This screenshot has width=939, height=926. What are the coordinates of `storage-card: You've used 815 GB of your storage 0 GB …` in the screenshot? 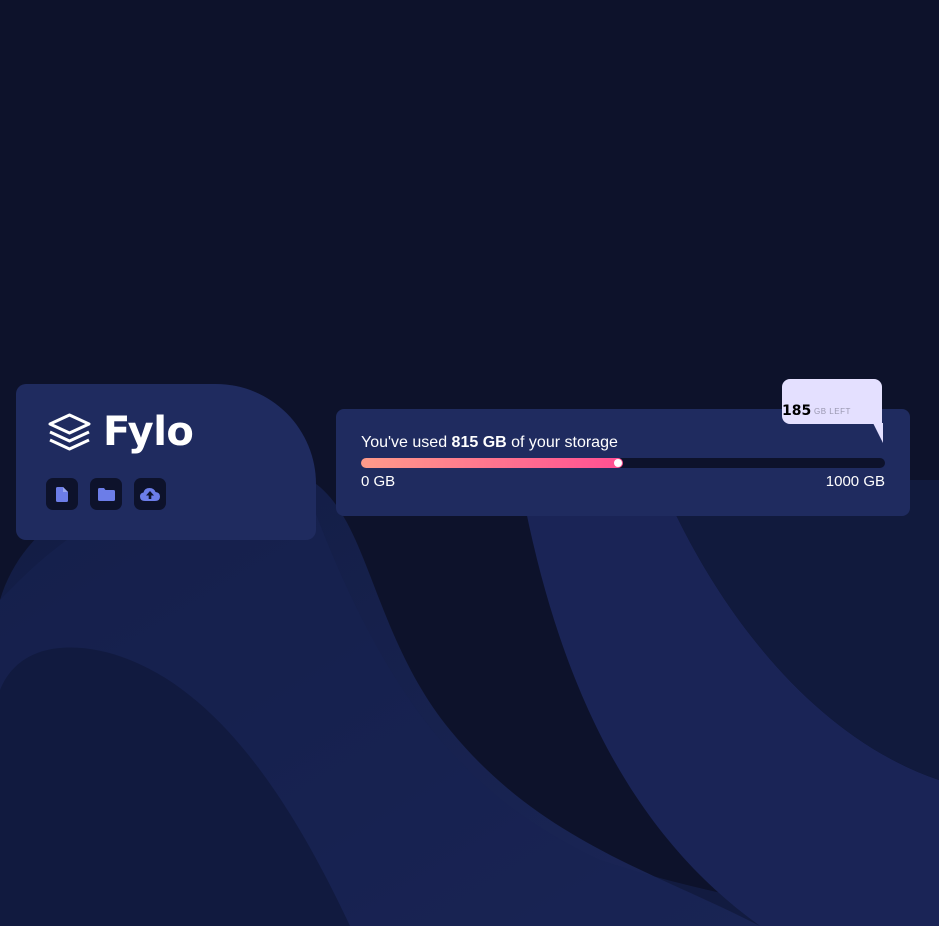 It's located at (623, 462).